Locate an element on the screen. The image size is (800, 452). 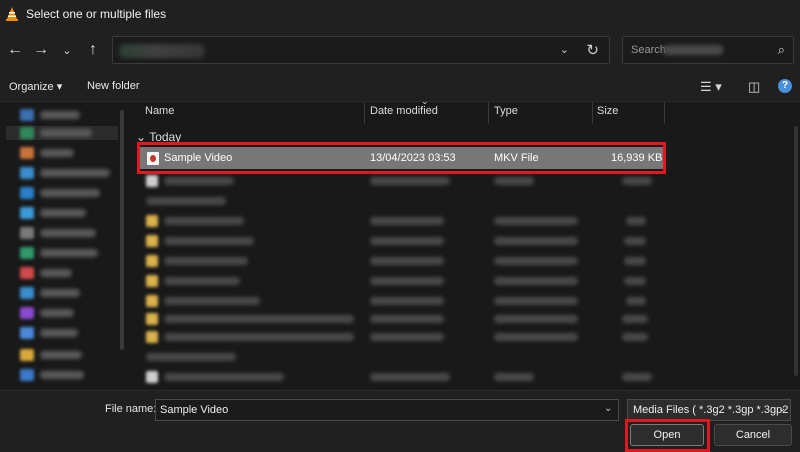
file-name-input: Sample Video is located at coordinates (387, 410).